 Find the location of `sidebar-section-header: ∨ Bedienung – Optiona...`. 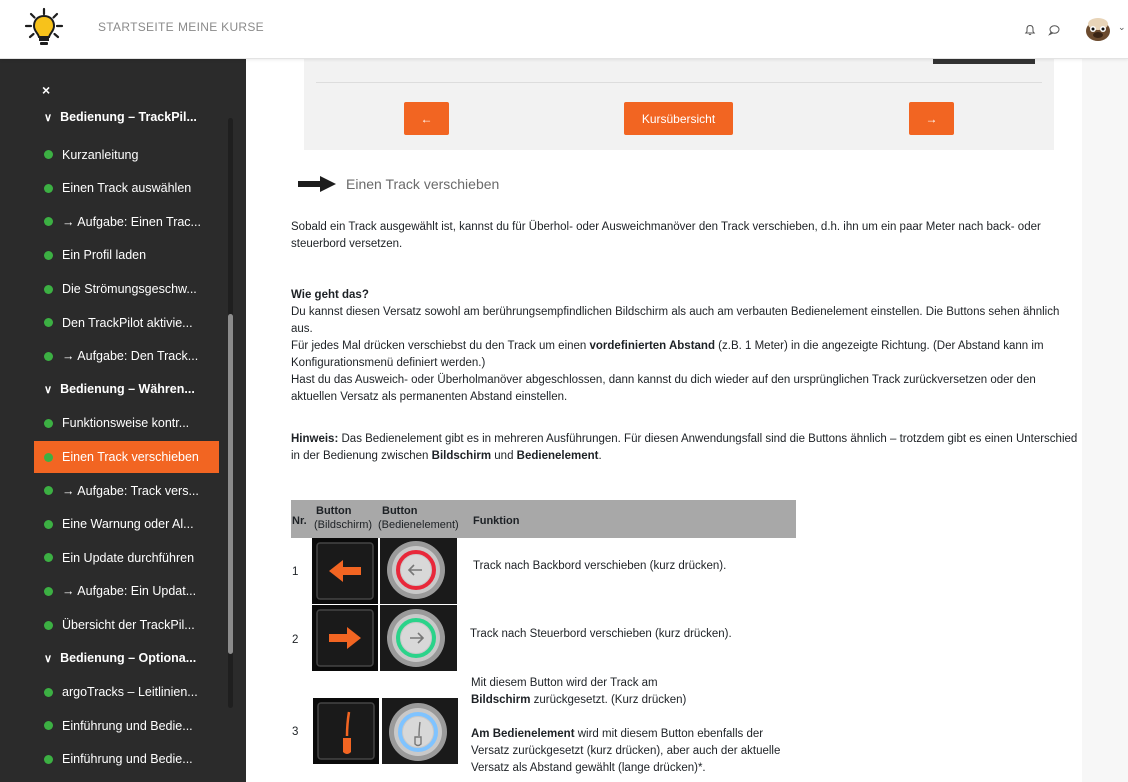

sidebar-section-header: ∨ Bedienung – Optiona... is located at coordinates (120, 658).